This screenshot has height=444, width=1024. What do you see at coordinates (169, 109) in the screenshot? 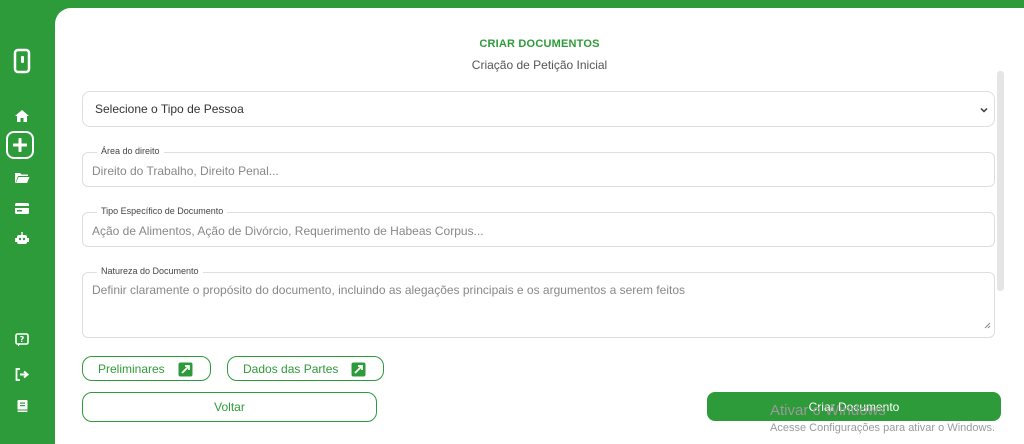
I see `person-type-value: Selecione o Tipo de Pessoa` at bounding box center [169, 109].